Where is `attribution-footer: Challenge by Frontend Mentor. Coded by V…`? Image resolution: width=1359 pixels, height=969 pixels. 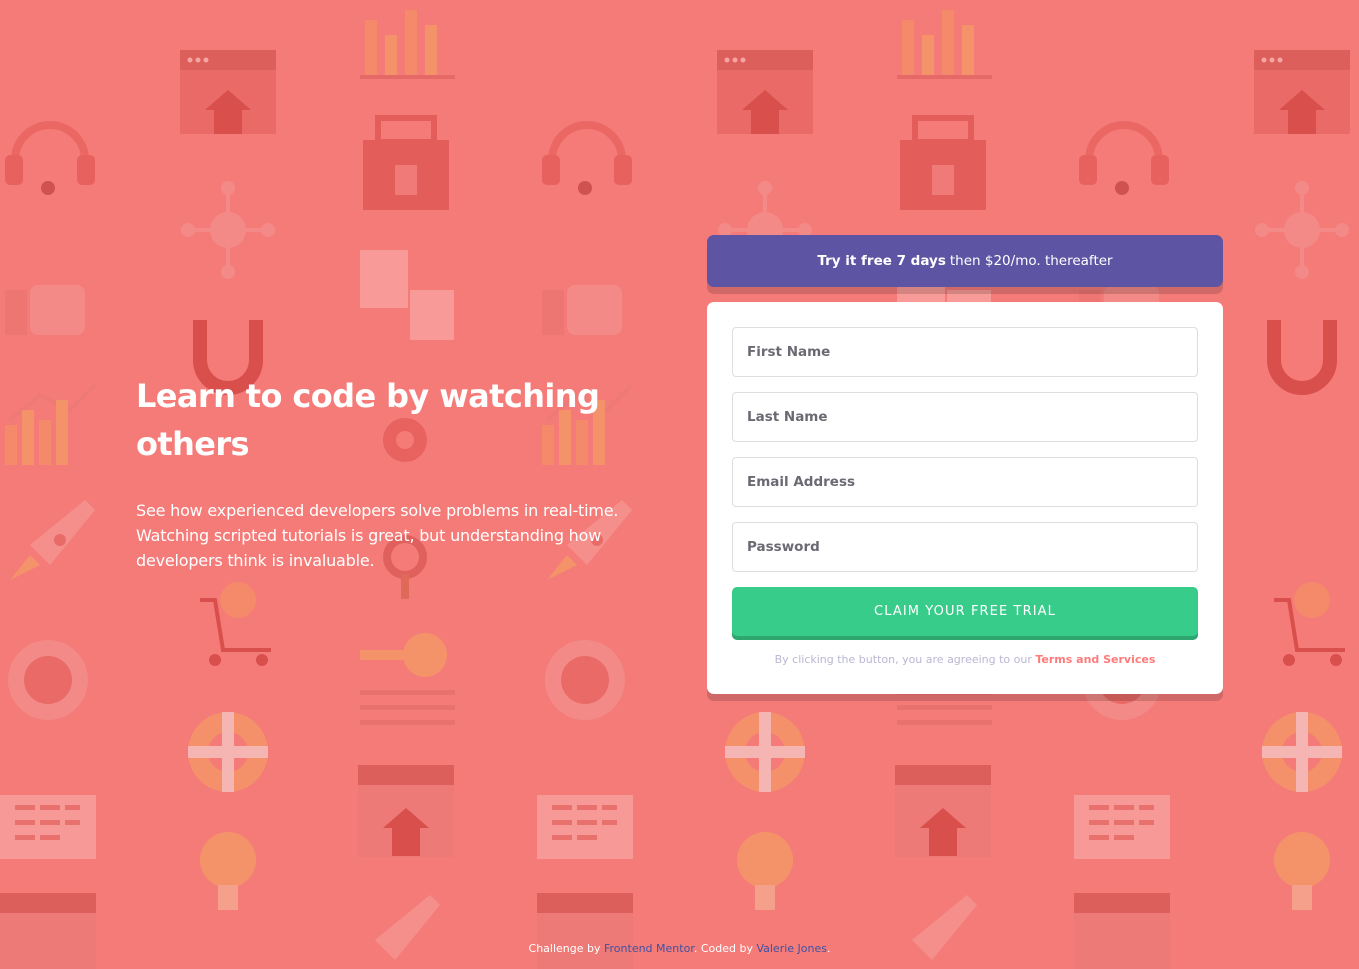
attribution-footer: Challenge by Frontend Mentor. Coded by V… is located at coordinates (679, 948).